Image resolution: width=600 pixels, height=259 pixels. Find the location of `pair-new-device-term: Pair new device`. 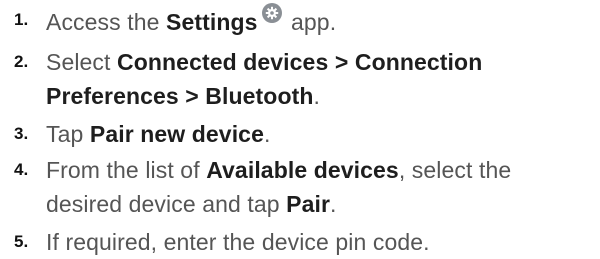

pair-new-device-term: Pair new device is located at coordinates (176, 134).